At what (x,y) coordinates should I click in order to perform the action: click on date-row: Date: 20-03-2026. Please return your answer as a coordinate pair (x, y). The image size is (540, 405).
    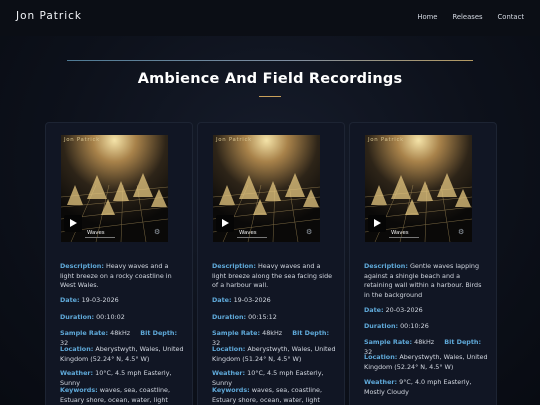
    Looking at the image, I should click on (426, 311).